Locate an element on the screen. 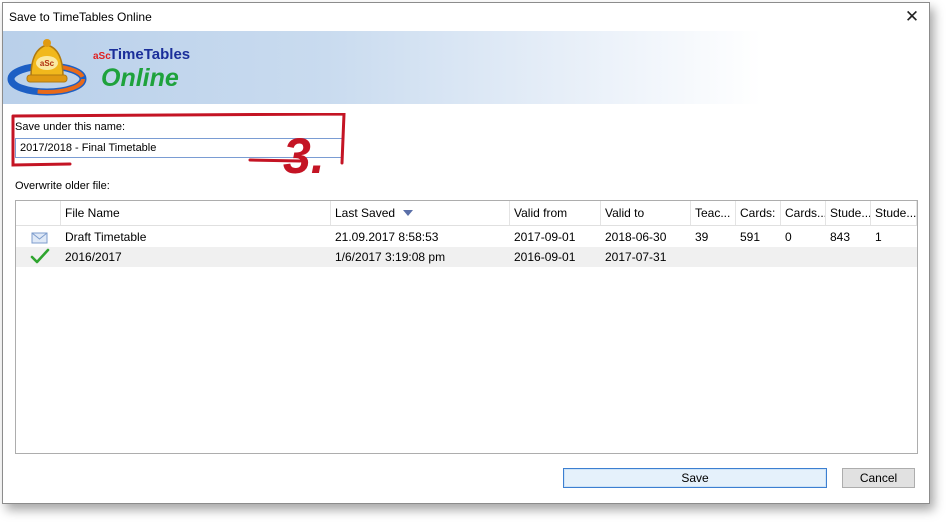 The image size is (950, 523). column-header-file-name: File Name is located at coordinates (196, 213).